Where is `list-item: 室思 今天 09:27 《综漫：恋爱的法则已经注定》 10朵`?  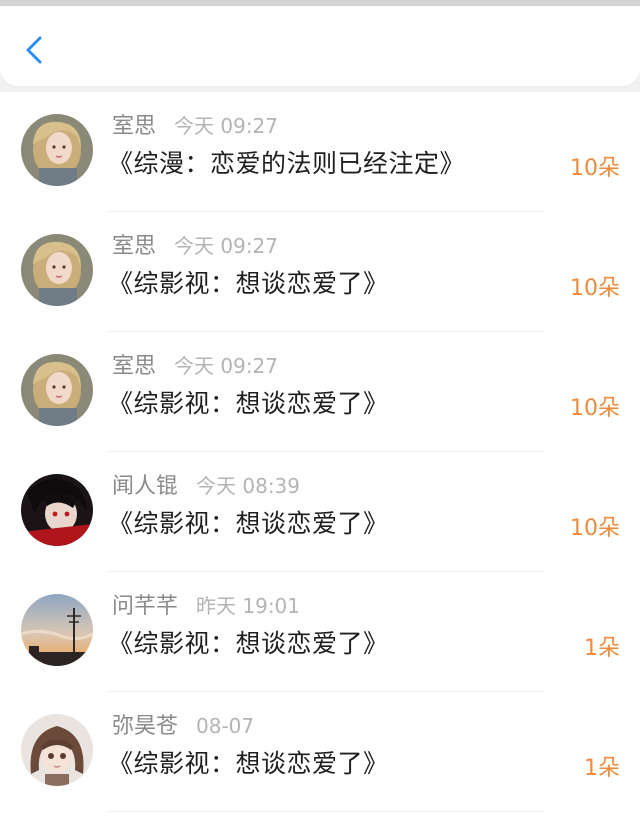
list-item: 室思 今天 09:27 《综漫：恋爱的法则已经注定》 10朵 is located at coordinates (320, 152).